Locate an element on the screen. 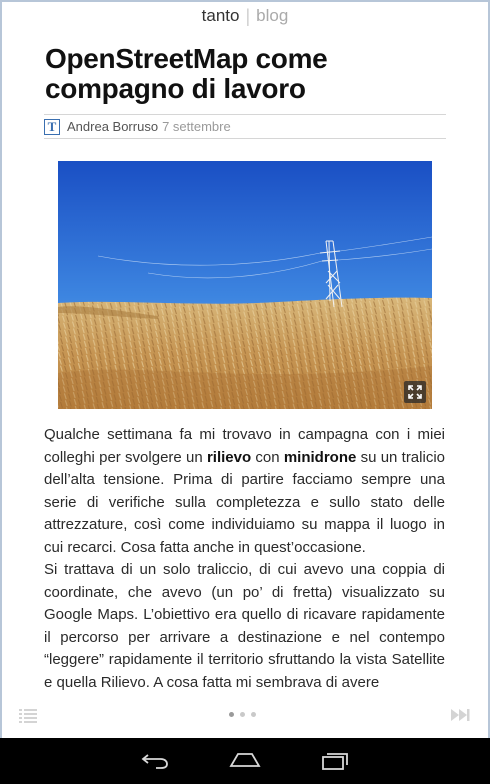  brand-section: blog is located at coordinates (272, 16).